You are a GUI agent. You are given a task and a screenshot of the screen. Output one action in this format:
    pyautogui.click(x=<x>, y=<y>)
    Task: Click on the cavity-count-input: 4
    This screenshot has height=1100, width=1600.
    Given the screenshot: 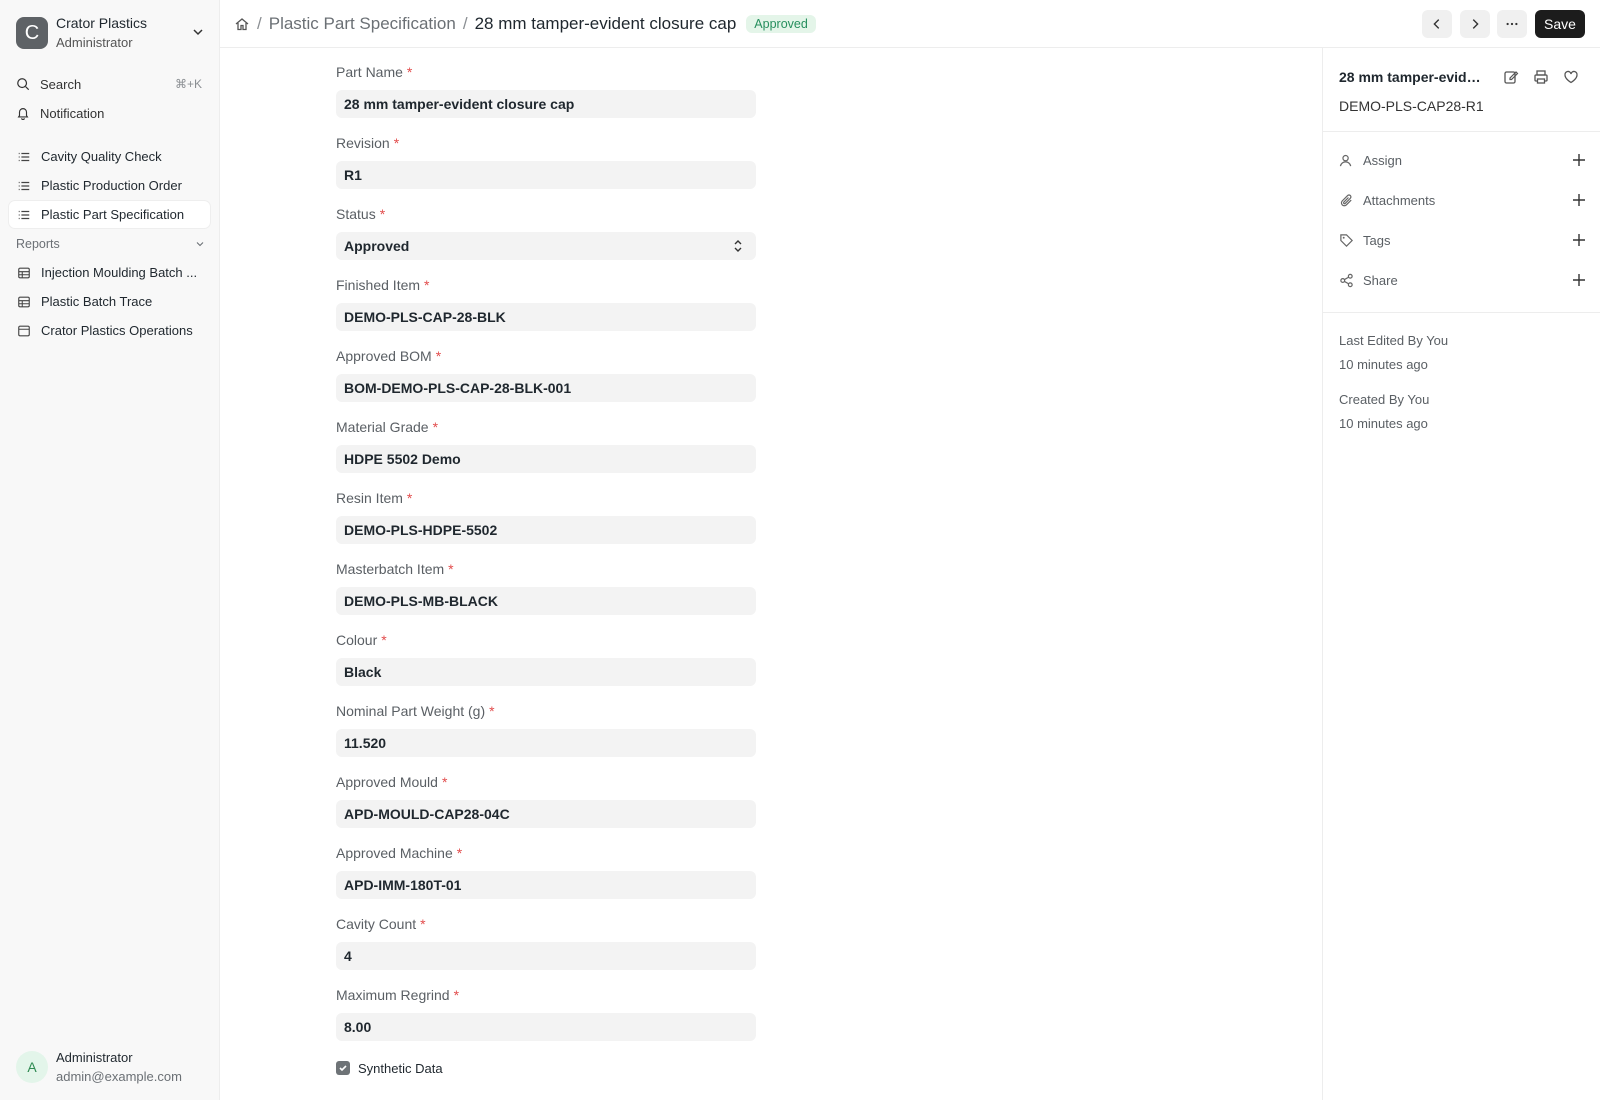 What is the action you would take?
    pyautogui.click(x=546, y=956)
    